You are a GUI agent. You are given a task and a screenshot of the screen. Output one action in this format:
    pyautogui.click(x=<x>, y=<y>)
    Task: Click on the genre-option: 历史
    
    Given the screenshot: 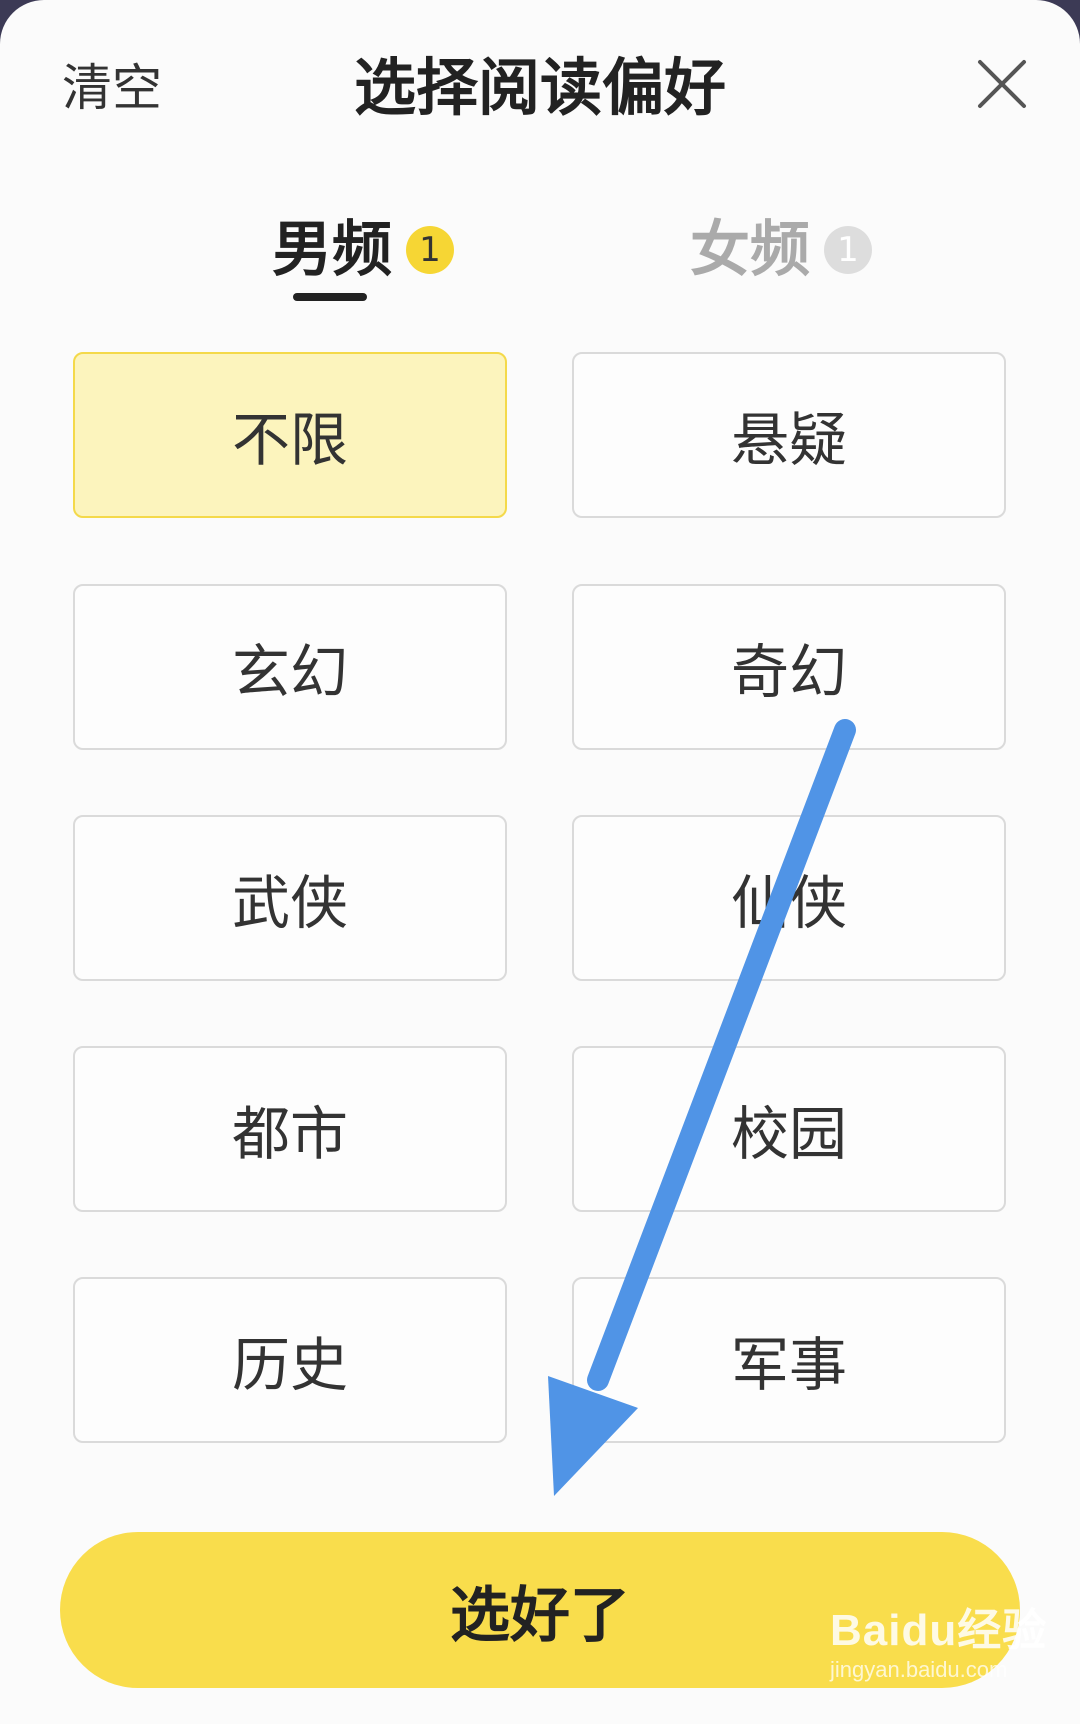 What is the action you would take?
    pyautogui.click(x=290, y=1360)
    